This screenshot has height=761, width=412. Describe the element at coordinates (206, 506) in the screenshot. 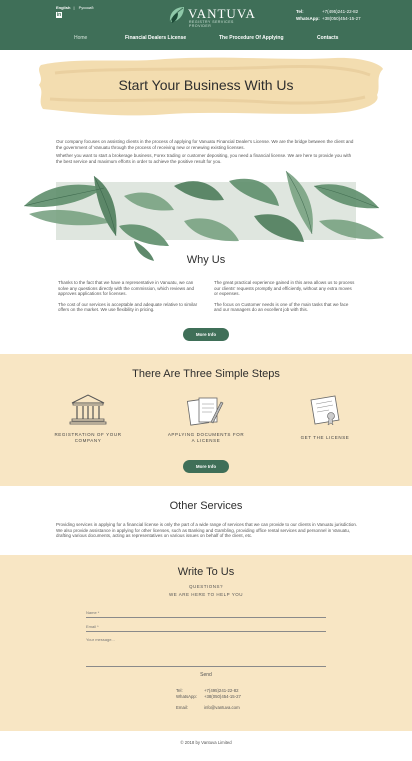

I see `other-services-title: Other Services` at that location.